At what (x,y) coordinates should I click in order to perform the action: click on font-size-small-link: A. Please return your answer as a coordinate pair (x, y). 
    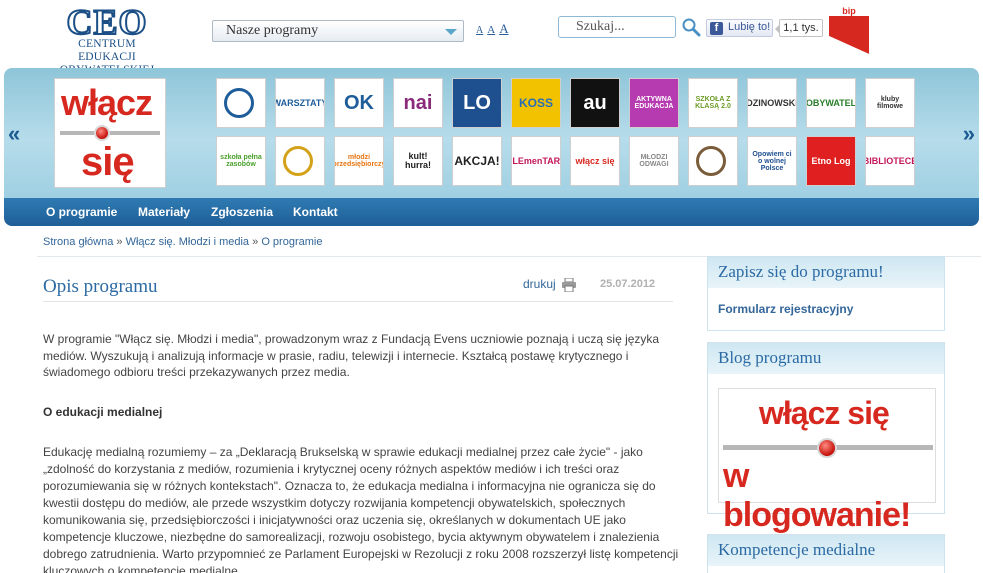
    Looking at the image, I should click on (479, 30).